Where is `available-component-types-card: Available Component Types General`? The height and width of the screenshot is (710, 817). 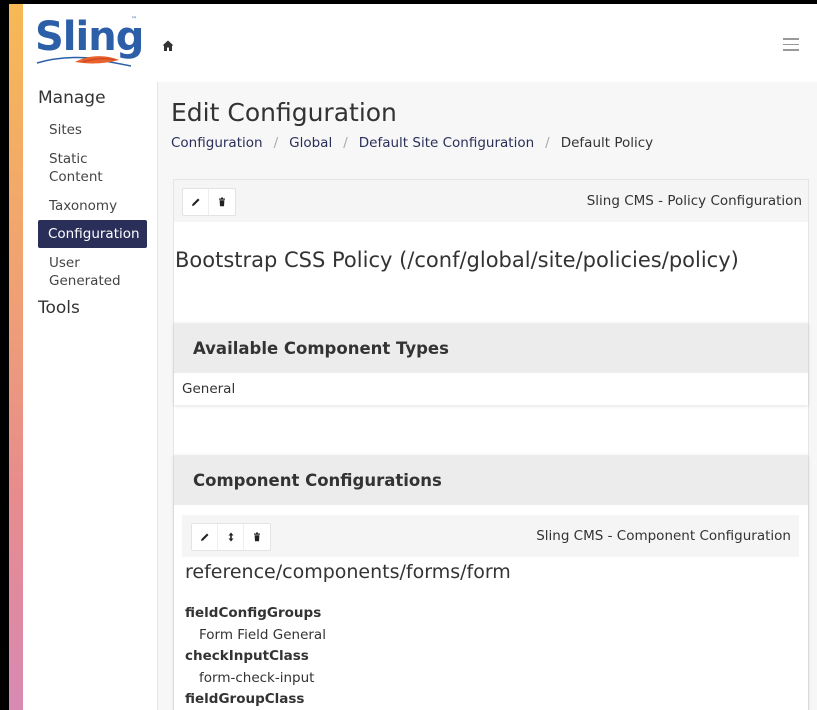
available-component-types-card: Available Component Types General is located at coordinates (491, 364).